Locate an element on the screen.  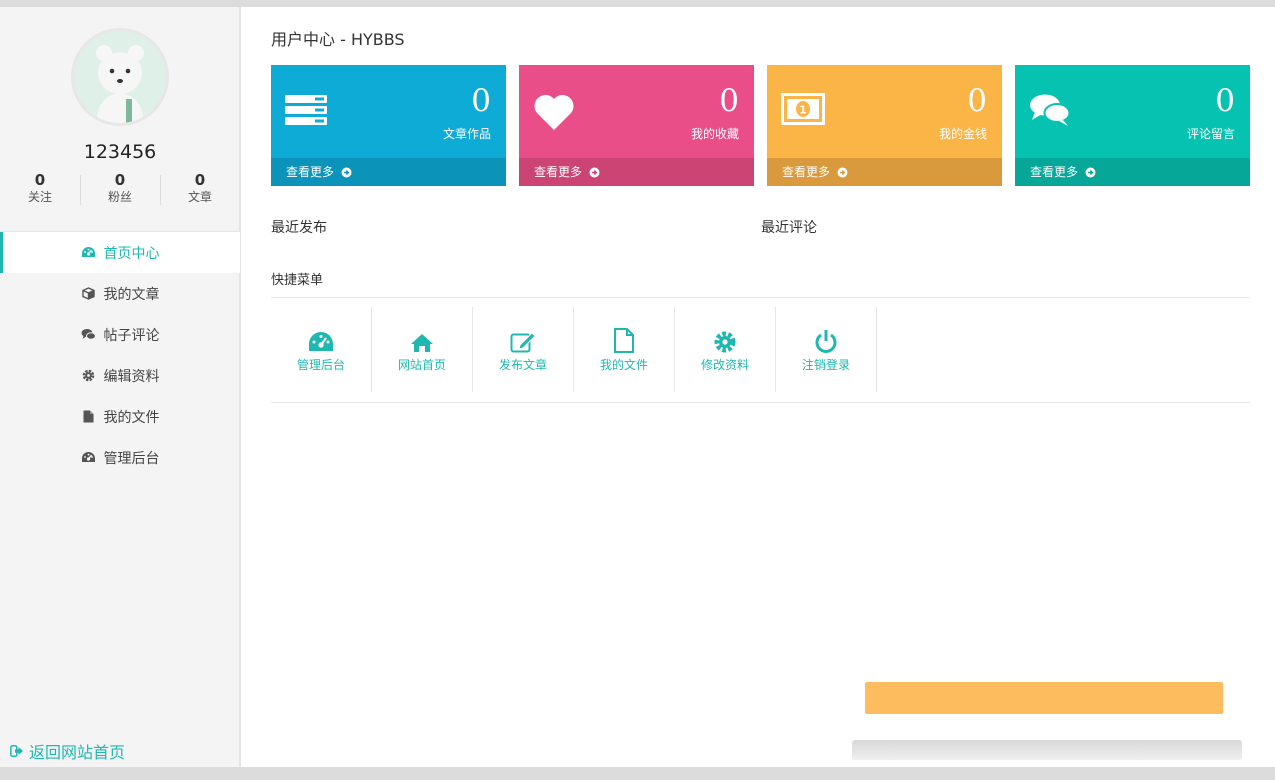
quick-item-label: 我的文件 is located at coordinates (623, 364).